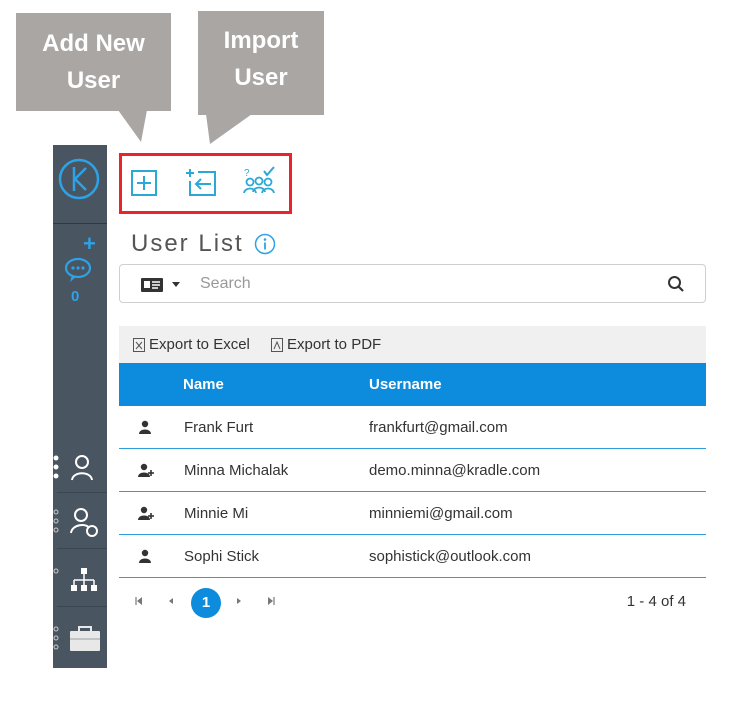 This screenshot has height=702, width=743. Describe the element at coordinates (219, 427) in the screenshot. I see `cell-name: Frank Furt` at that location.